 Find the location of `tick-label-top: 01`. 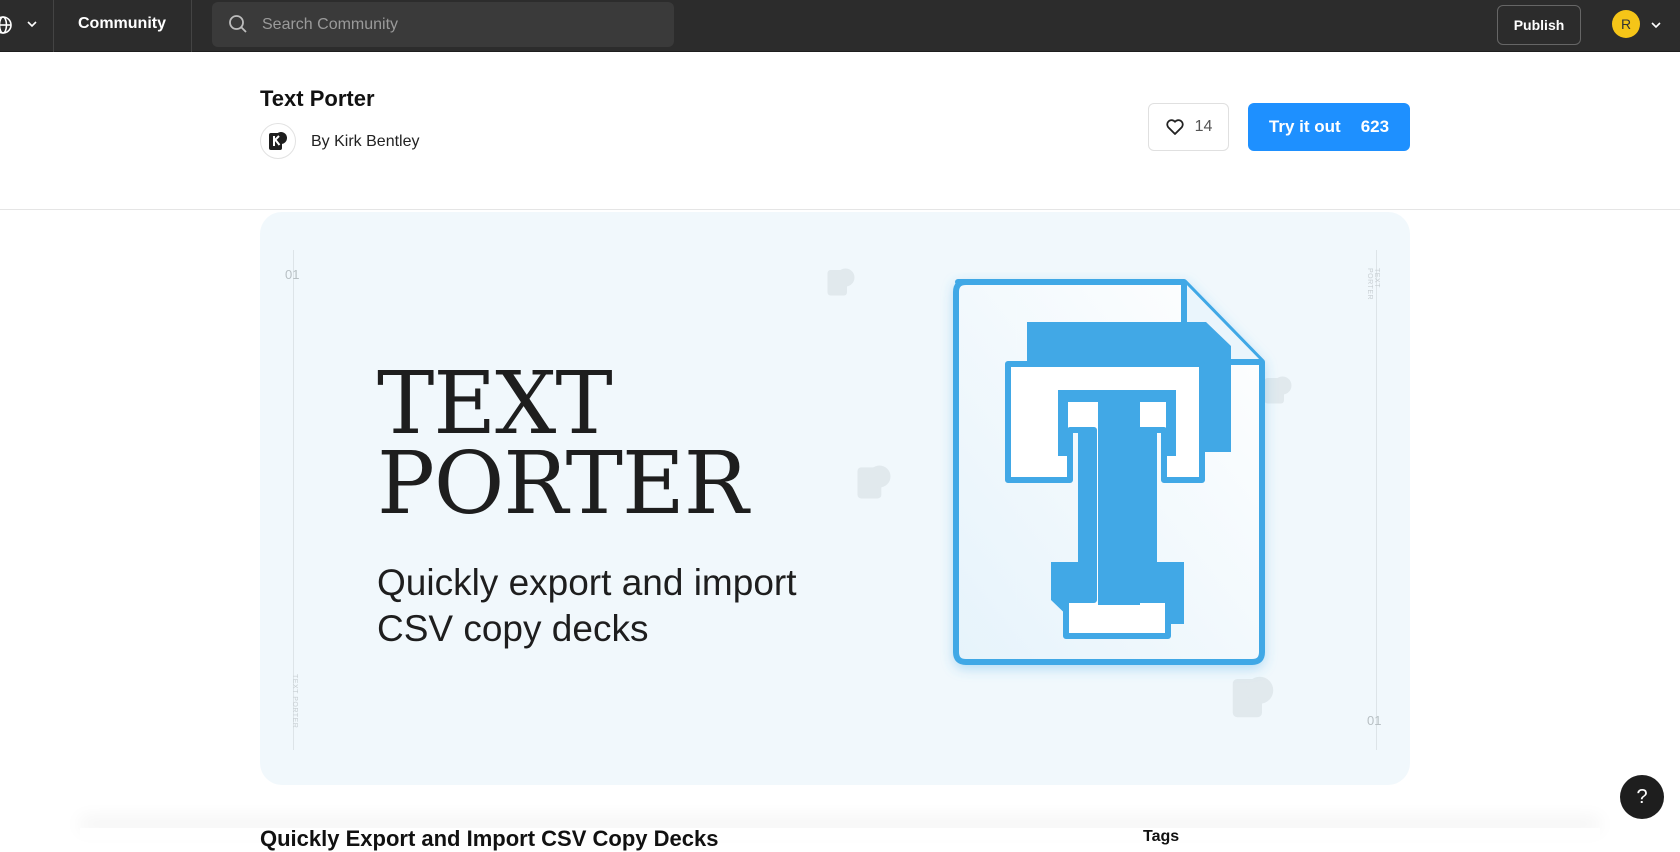

tick-label-top: 01 is located at coordinates (292, 274).